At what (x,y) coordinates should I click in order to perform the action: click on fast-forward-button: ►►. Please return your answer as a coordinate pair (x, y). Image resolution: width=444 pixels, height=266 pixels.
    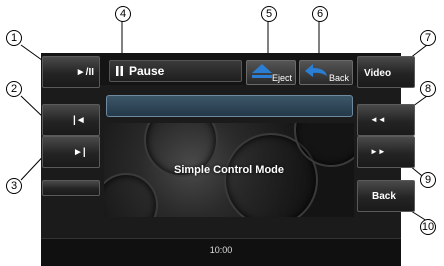
    Looking at the image, I should click on (386, 152).